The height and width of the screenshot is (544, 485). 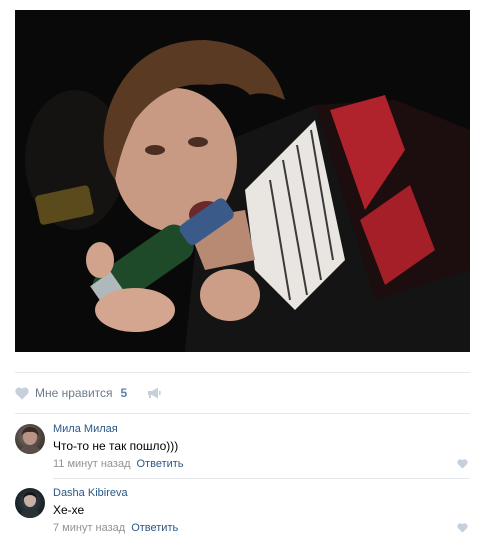 I want to click on comment-text: Хе-хе, so click(x=69, y=510).